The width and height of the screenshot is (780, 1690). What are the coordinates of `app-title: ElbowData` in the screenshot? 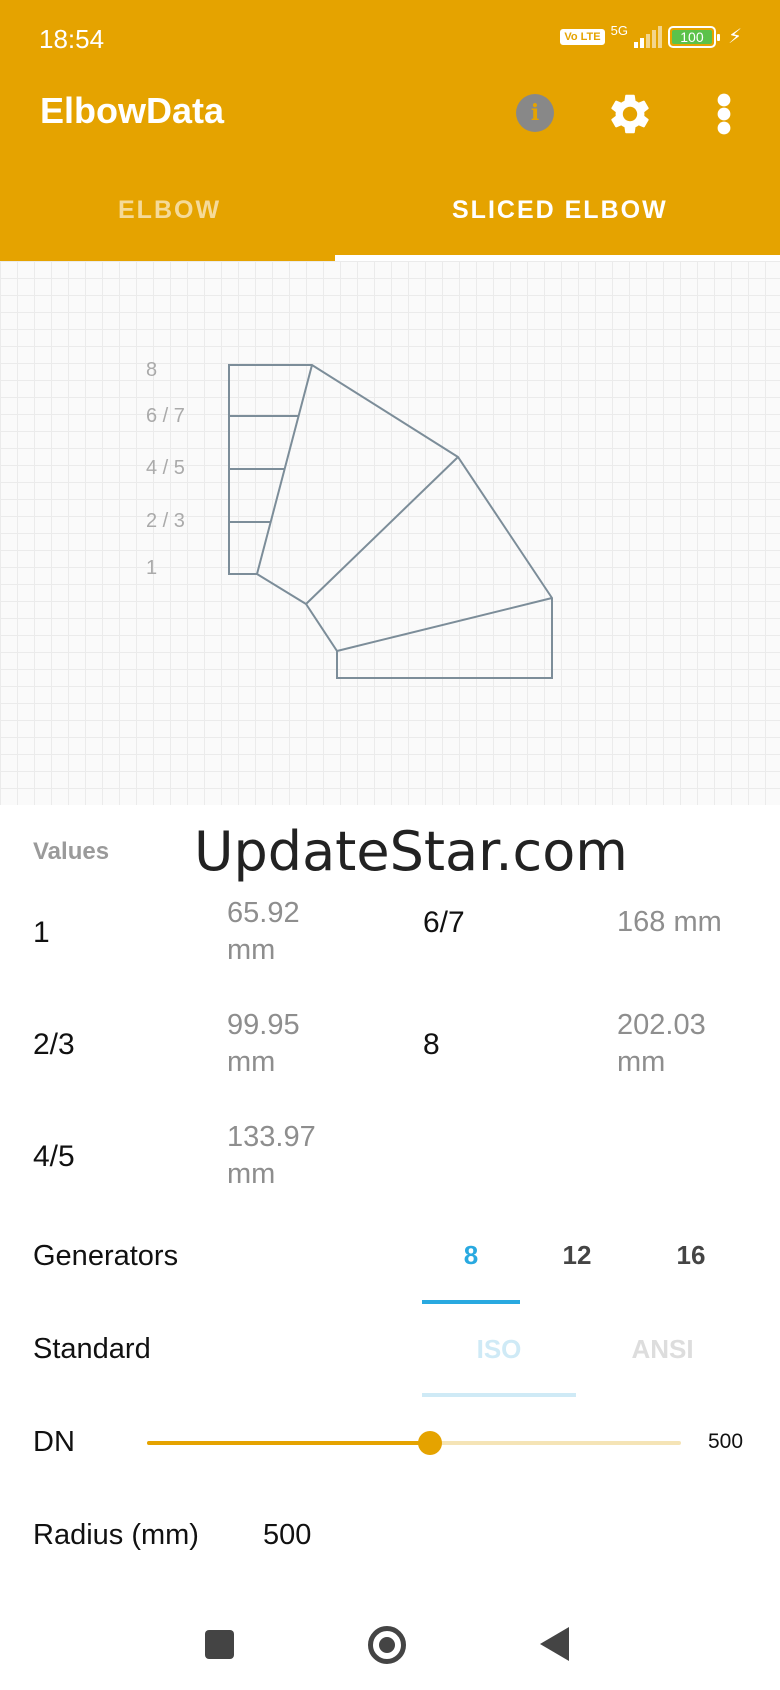 It's located at (132, 110).